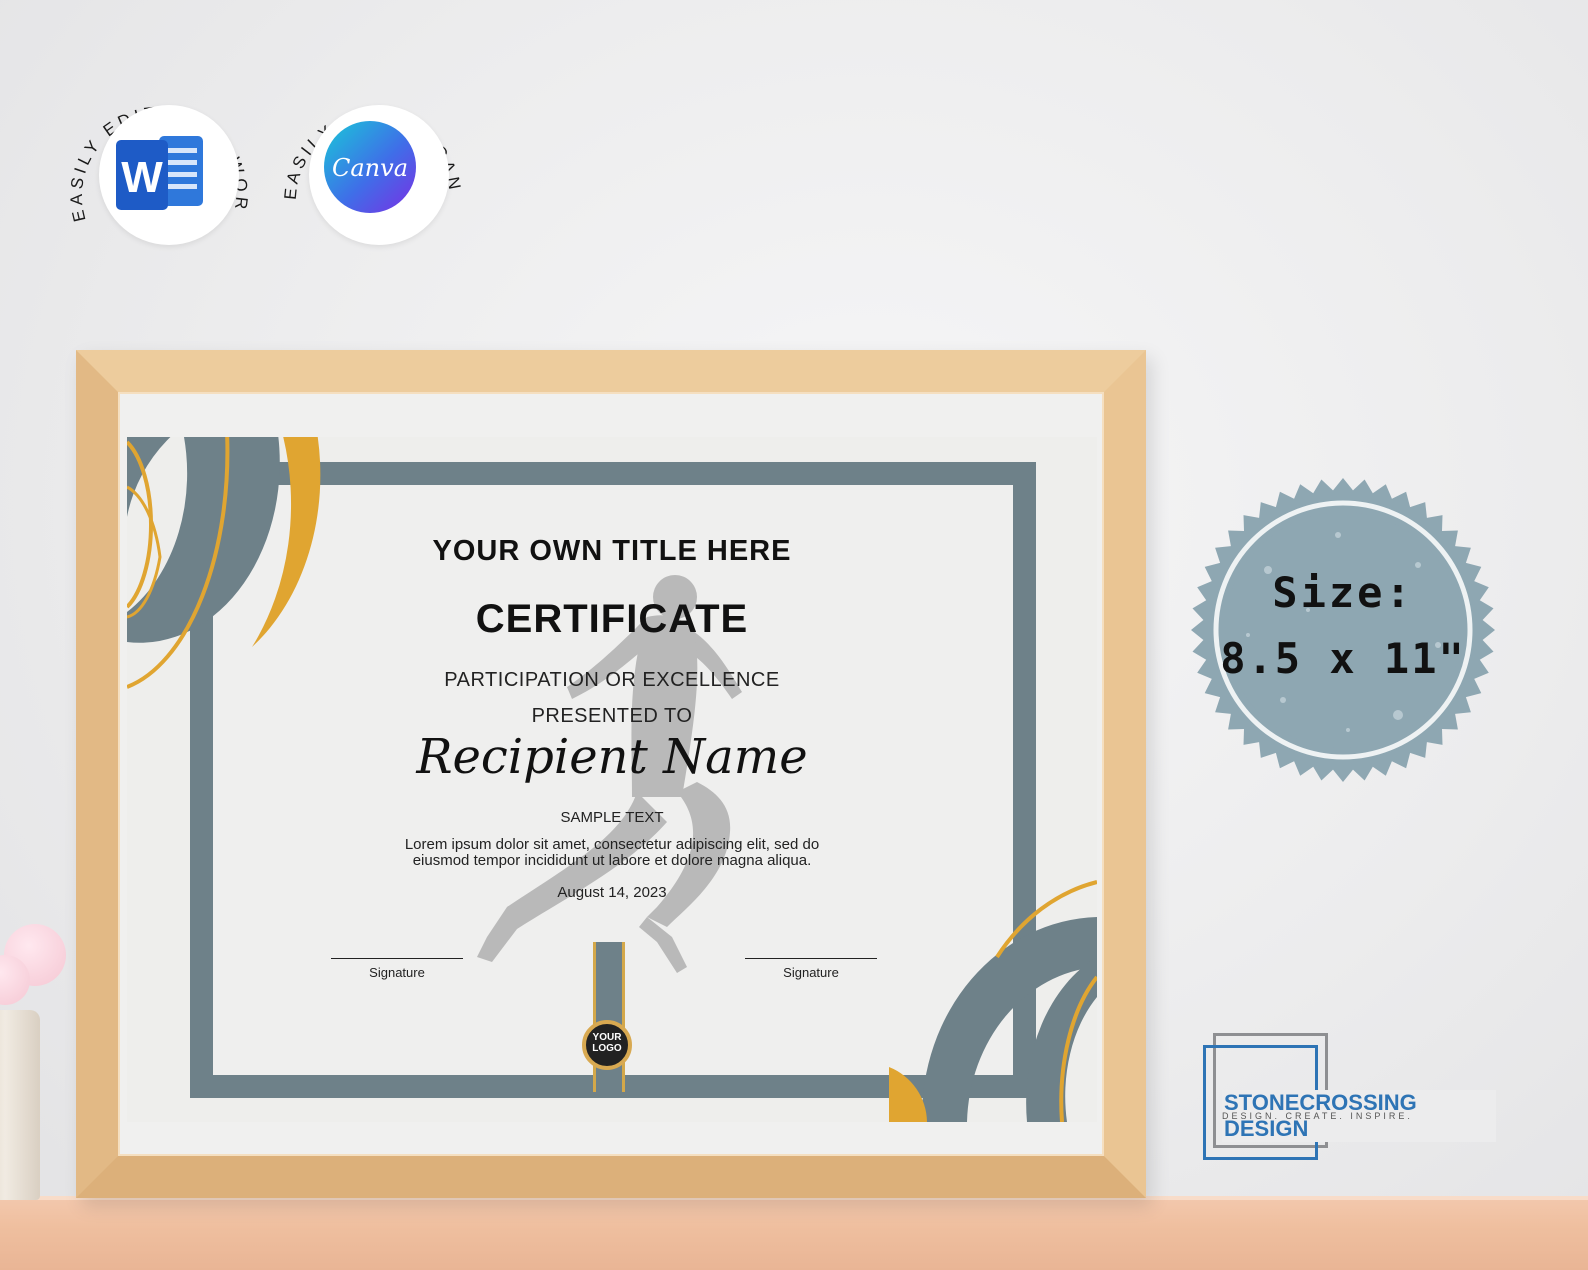 The image size is (1588, 1270). I want to click on signature-label-left: Signature, so click(397, 972).